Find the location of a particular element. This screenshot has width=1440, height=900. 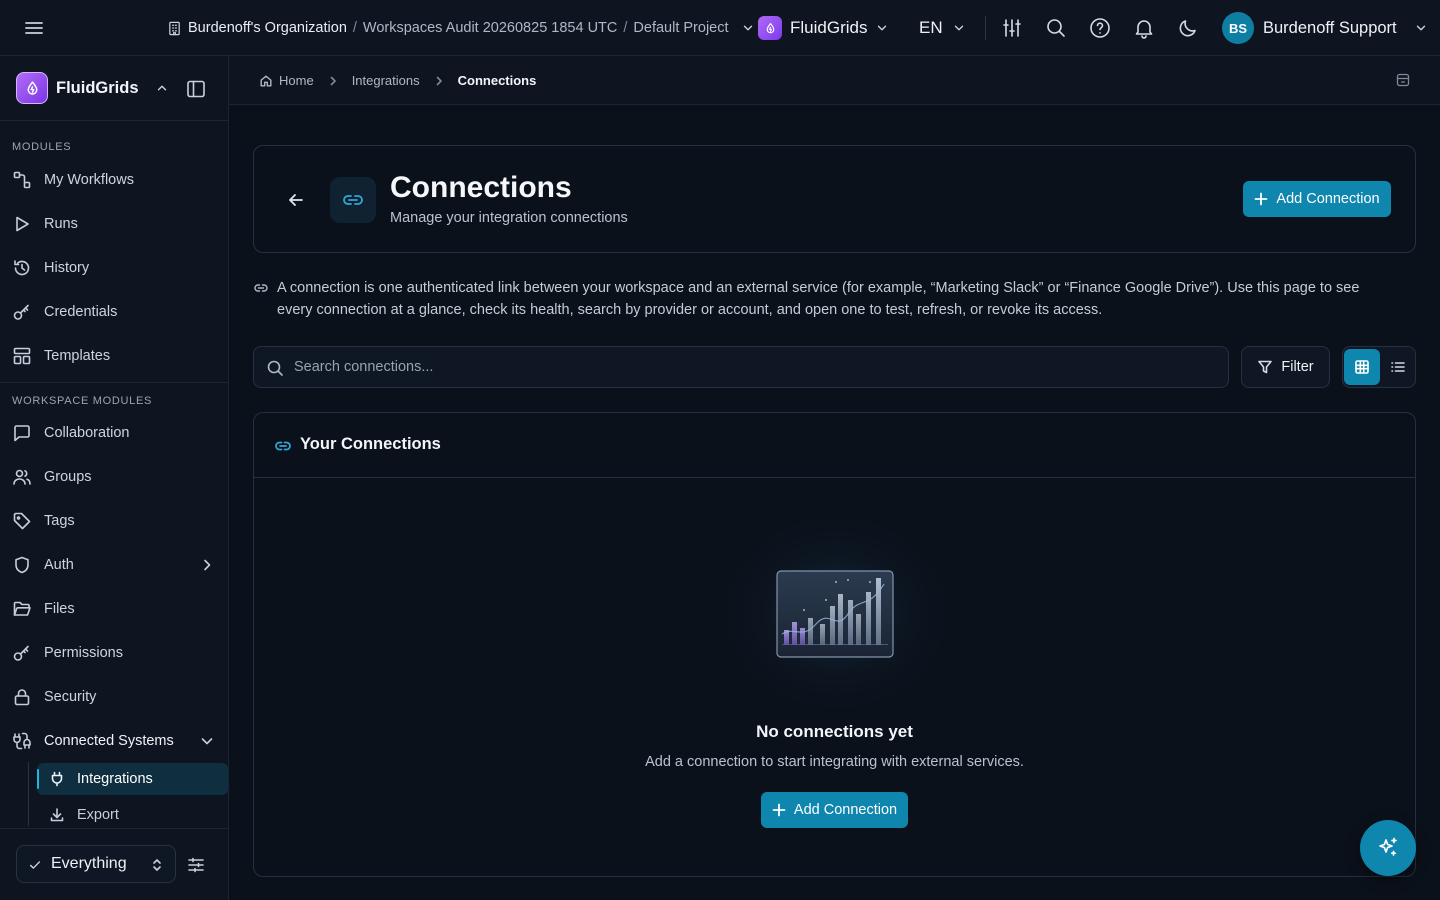

sidebar-item-label: My Workflows is located at coordinates (89, 180).